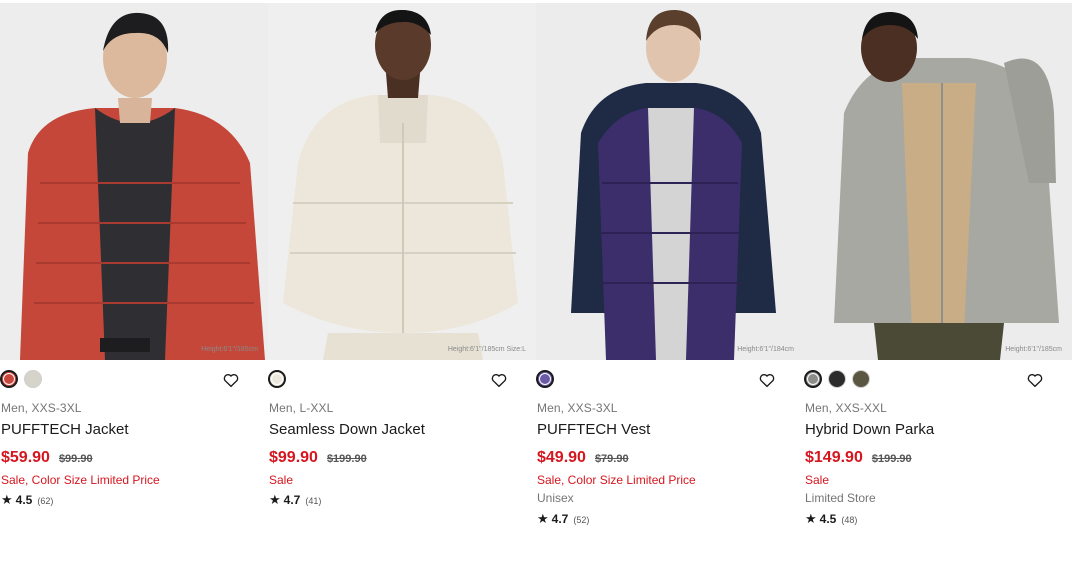  What do you see at coordinates (869, 429) in the screenshot?
I see `product-name: Hybrid Down Parka` at bounding box center [869, 429].